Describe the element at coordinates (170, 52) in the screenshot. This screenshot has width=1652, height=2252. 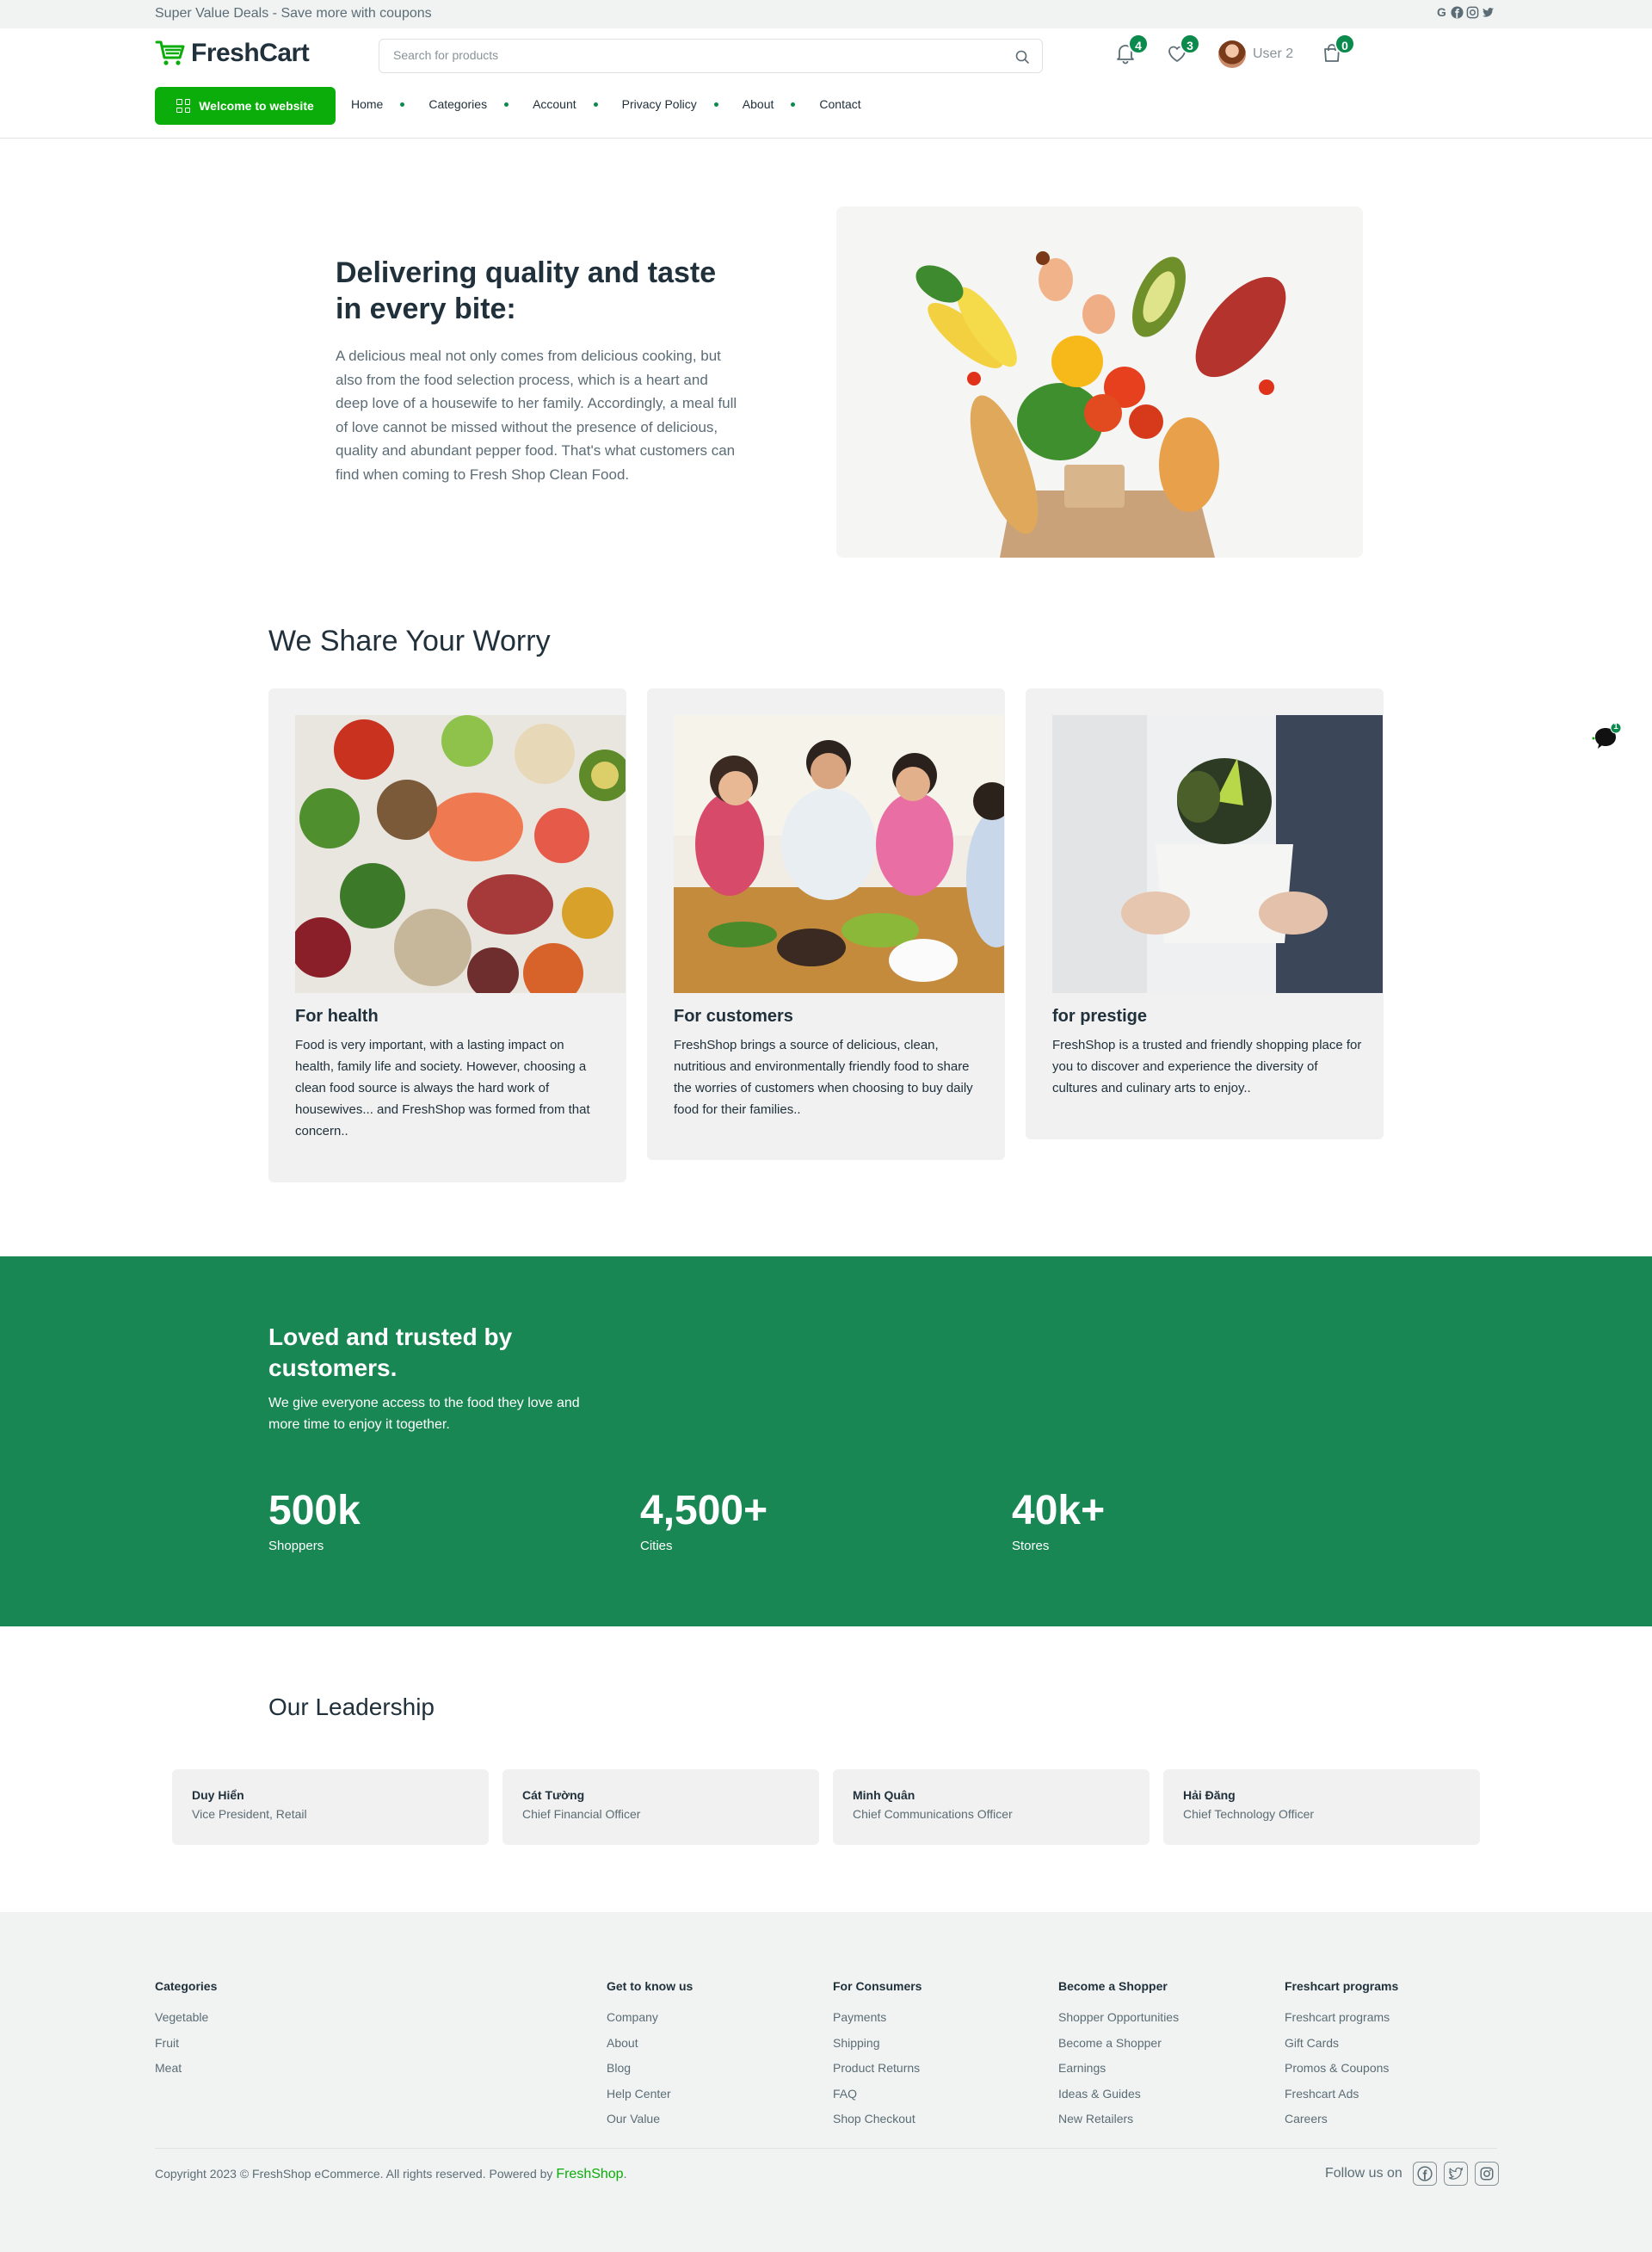
I see `cart-logo-icon` at that location.